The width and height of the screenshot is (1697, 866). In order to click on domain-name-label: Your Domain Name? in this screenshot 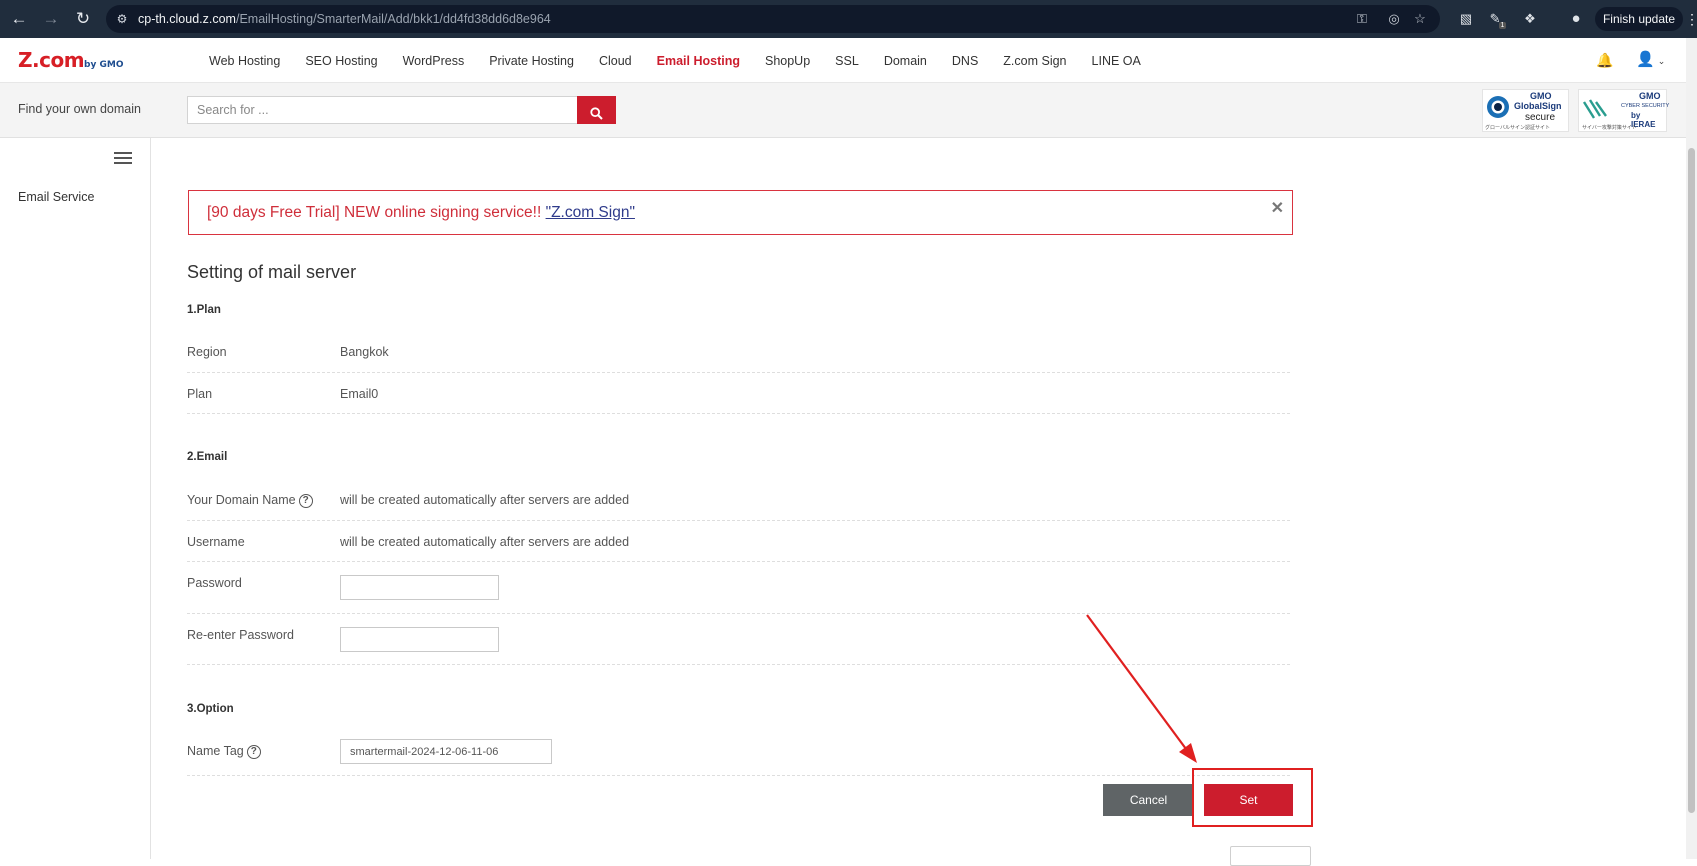, I will do `click(250, 500)`.